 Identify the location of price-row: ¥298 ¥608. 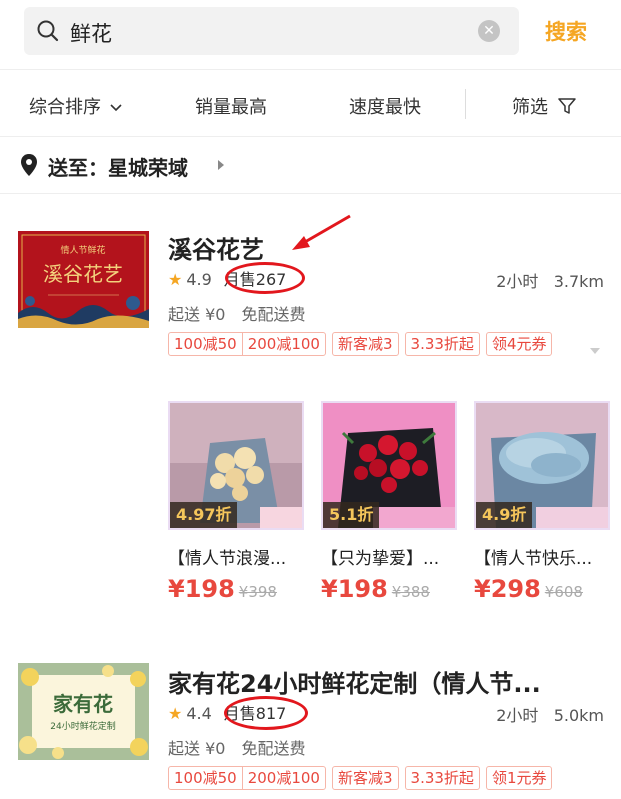
(542, 589).